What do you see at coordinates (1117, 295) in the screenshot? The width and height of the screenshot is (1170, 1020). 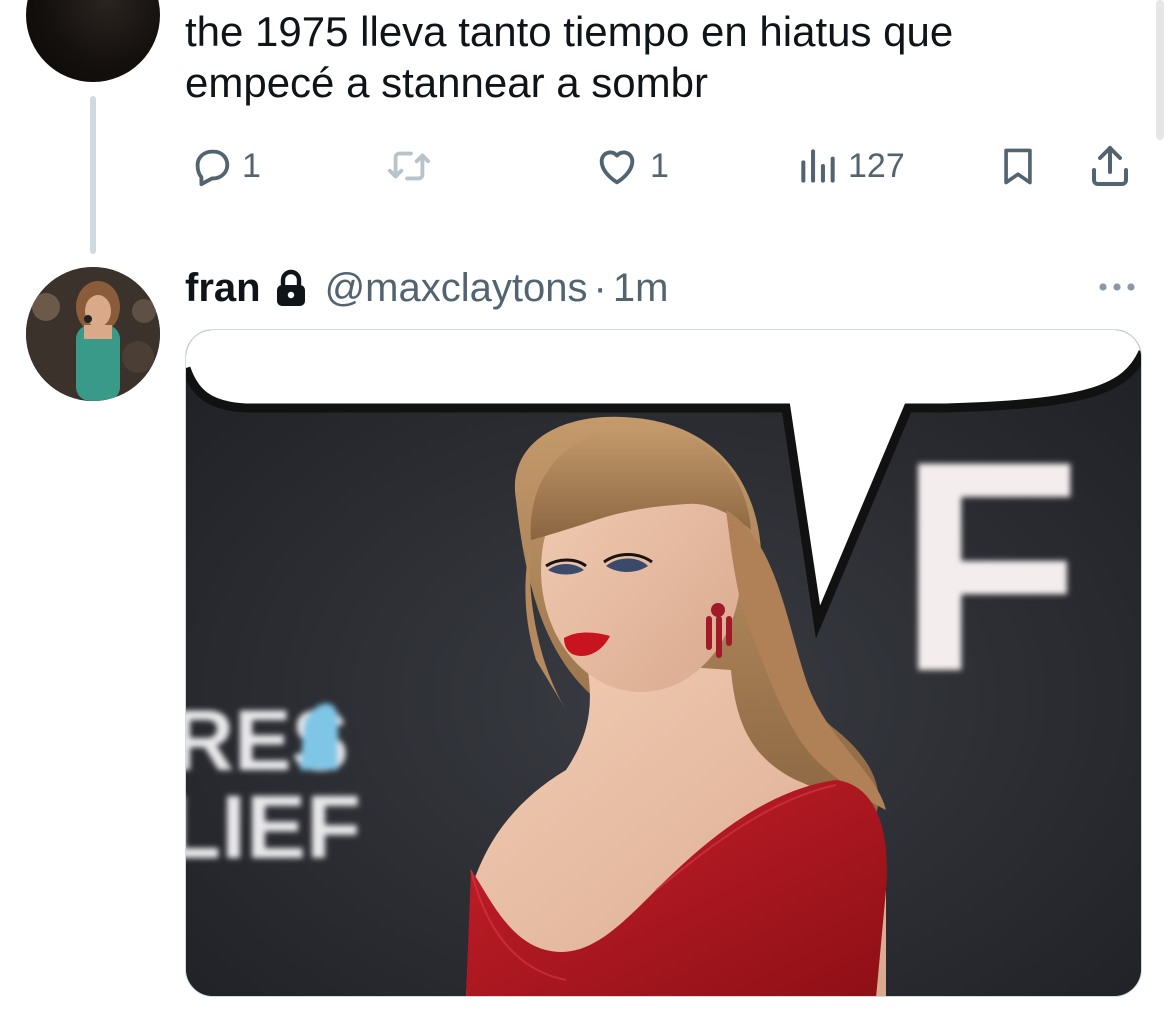 I see `more-icon` at bounding box center [1117, 295].